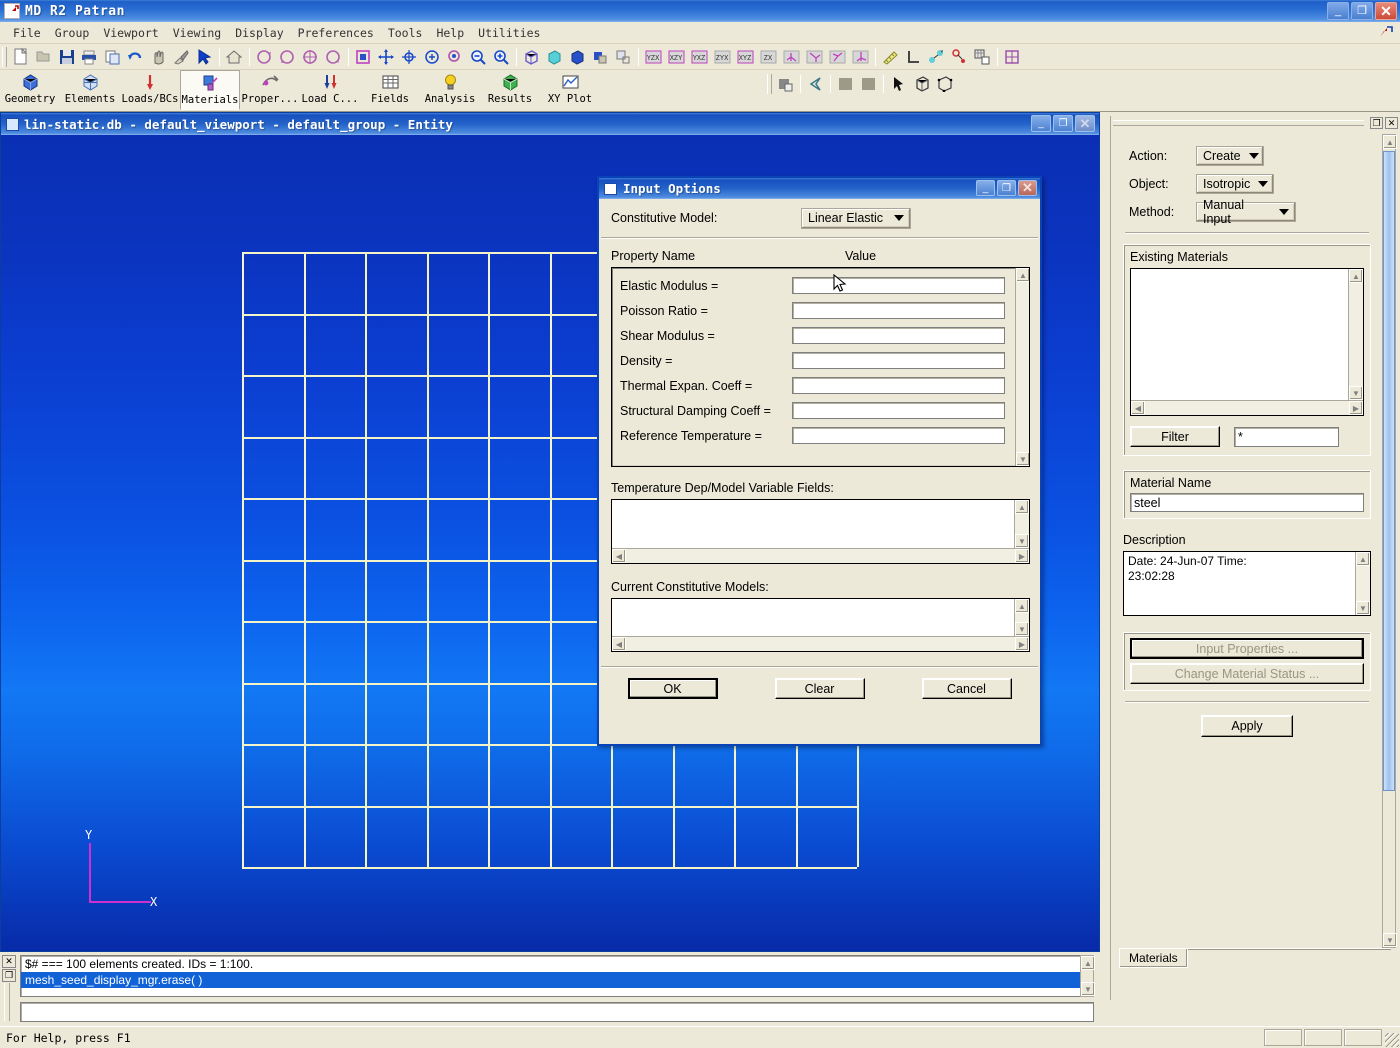 The height and width of the screenshot is (1048, 1400). Describe the element at coordinates (509, 33) in the screenshot. I see `menu-utilities: Utilities` at that location.